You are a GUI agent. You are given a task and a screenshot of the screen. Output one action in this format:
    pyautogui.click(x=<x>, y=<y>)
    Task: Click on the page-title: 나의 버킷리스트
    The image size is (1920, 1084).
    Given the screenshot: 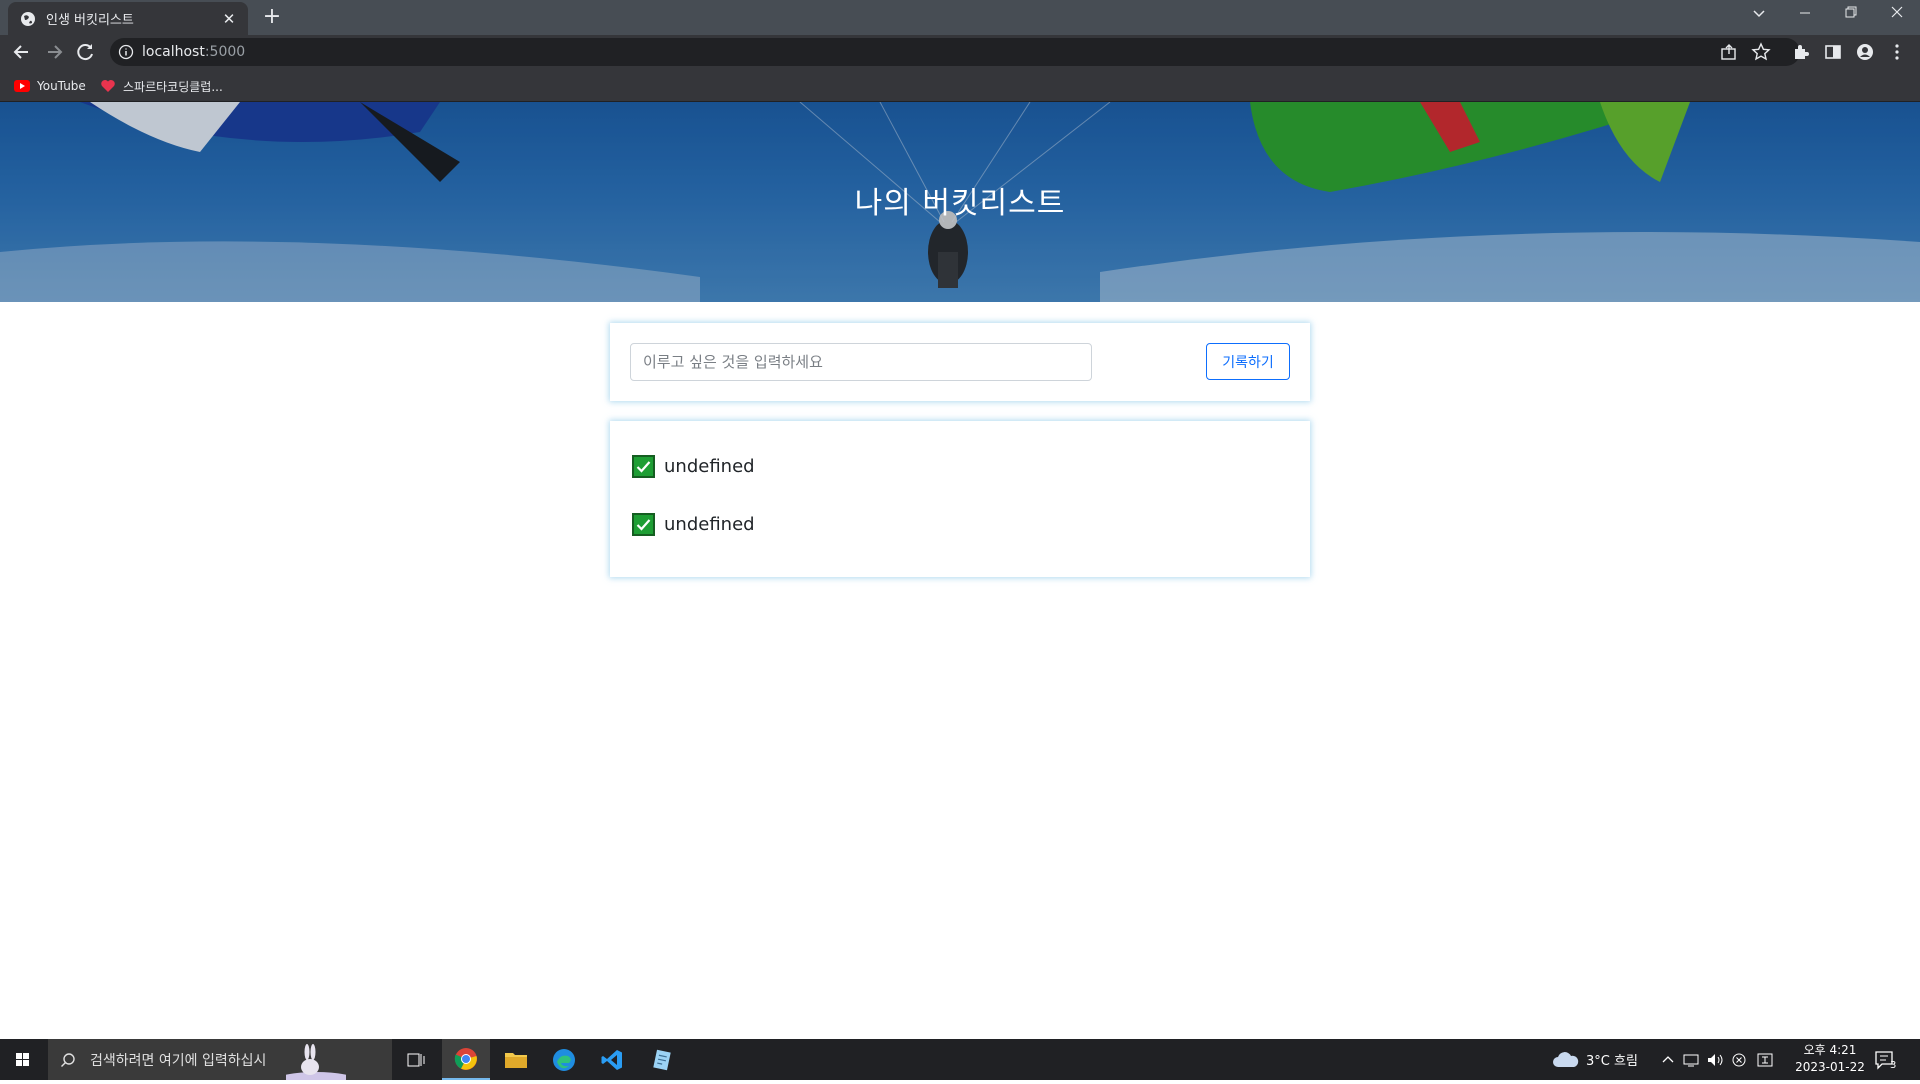 What is the action you would take?
    pyautogui.click(x=960, y=203)
    